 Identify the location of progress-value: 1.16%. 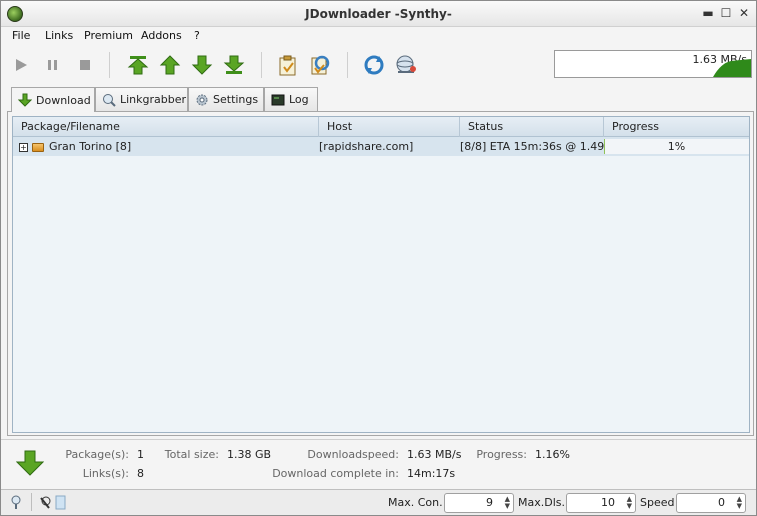
(552, 454).